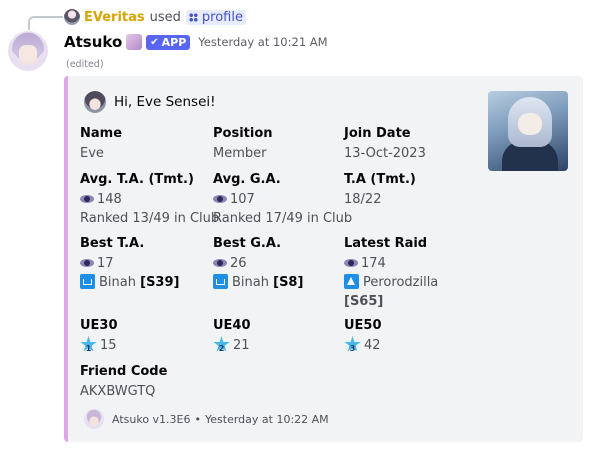 This screenshot has width=597, height=457. Describe the element at coordinates (88, 344) in the screenshot. I see `star-1-icon: 1` at that location.